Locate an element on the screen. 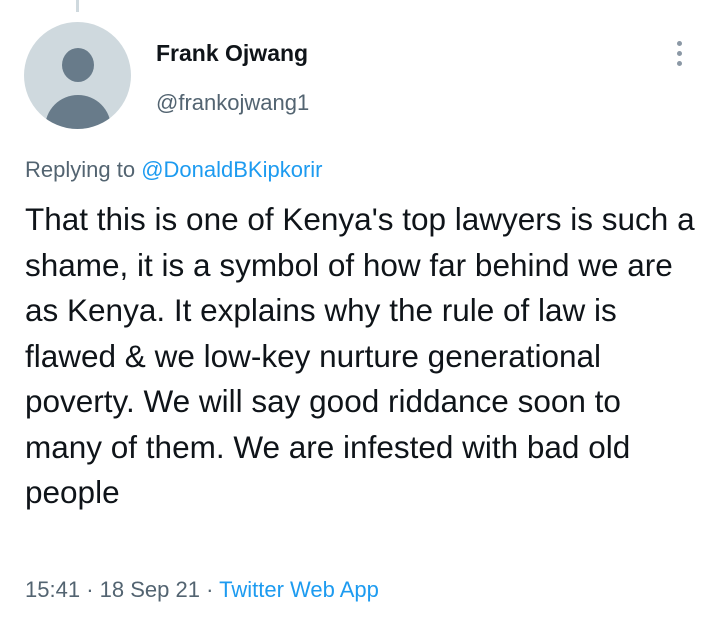  replying-to-line: Replying to @DonaldBKipkorir is located at coordinates (174, 170).